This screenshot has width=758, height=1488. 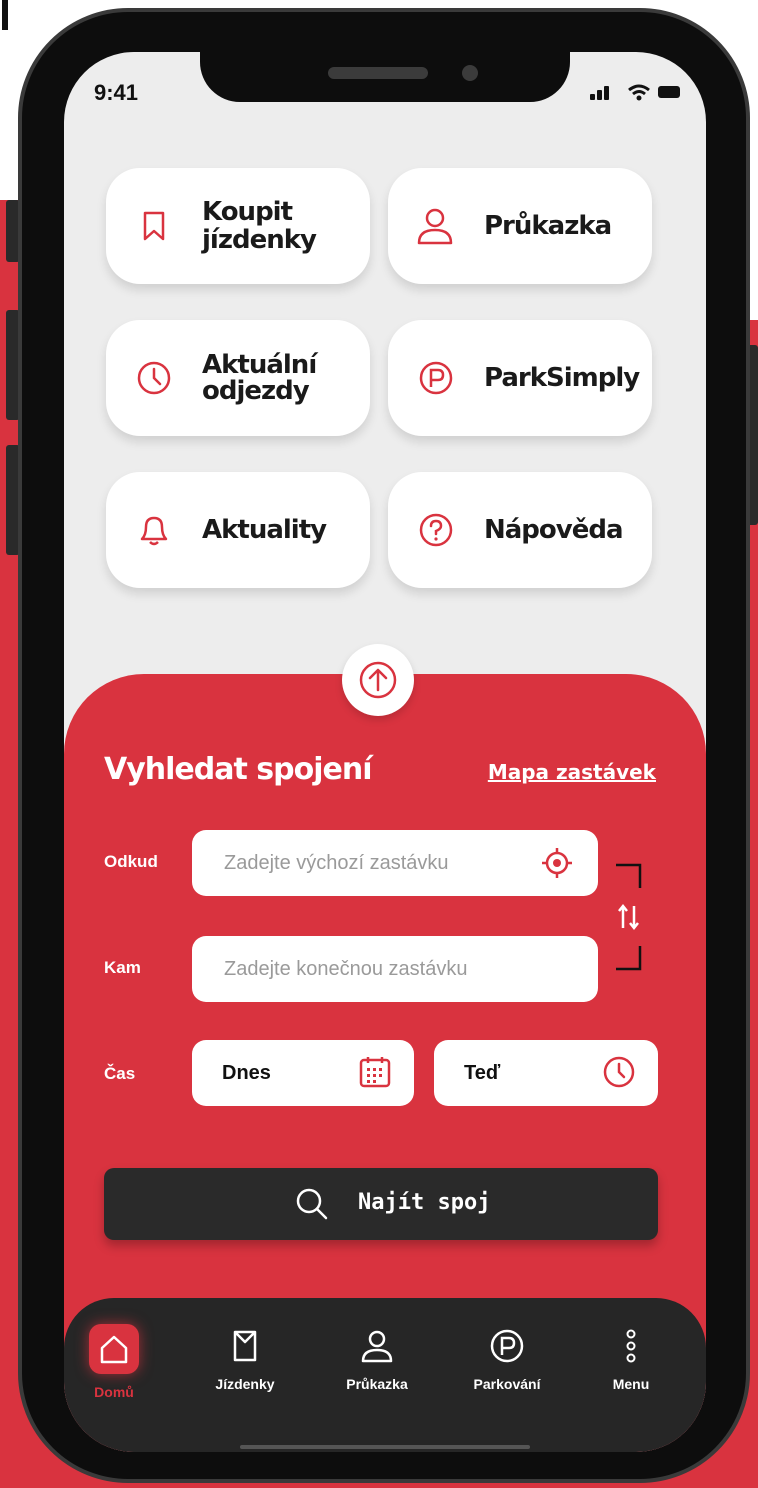 I want to click on home-button-bg, so click(x=114, y=1349).